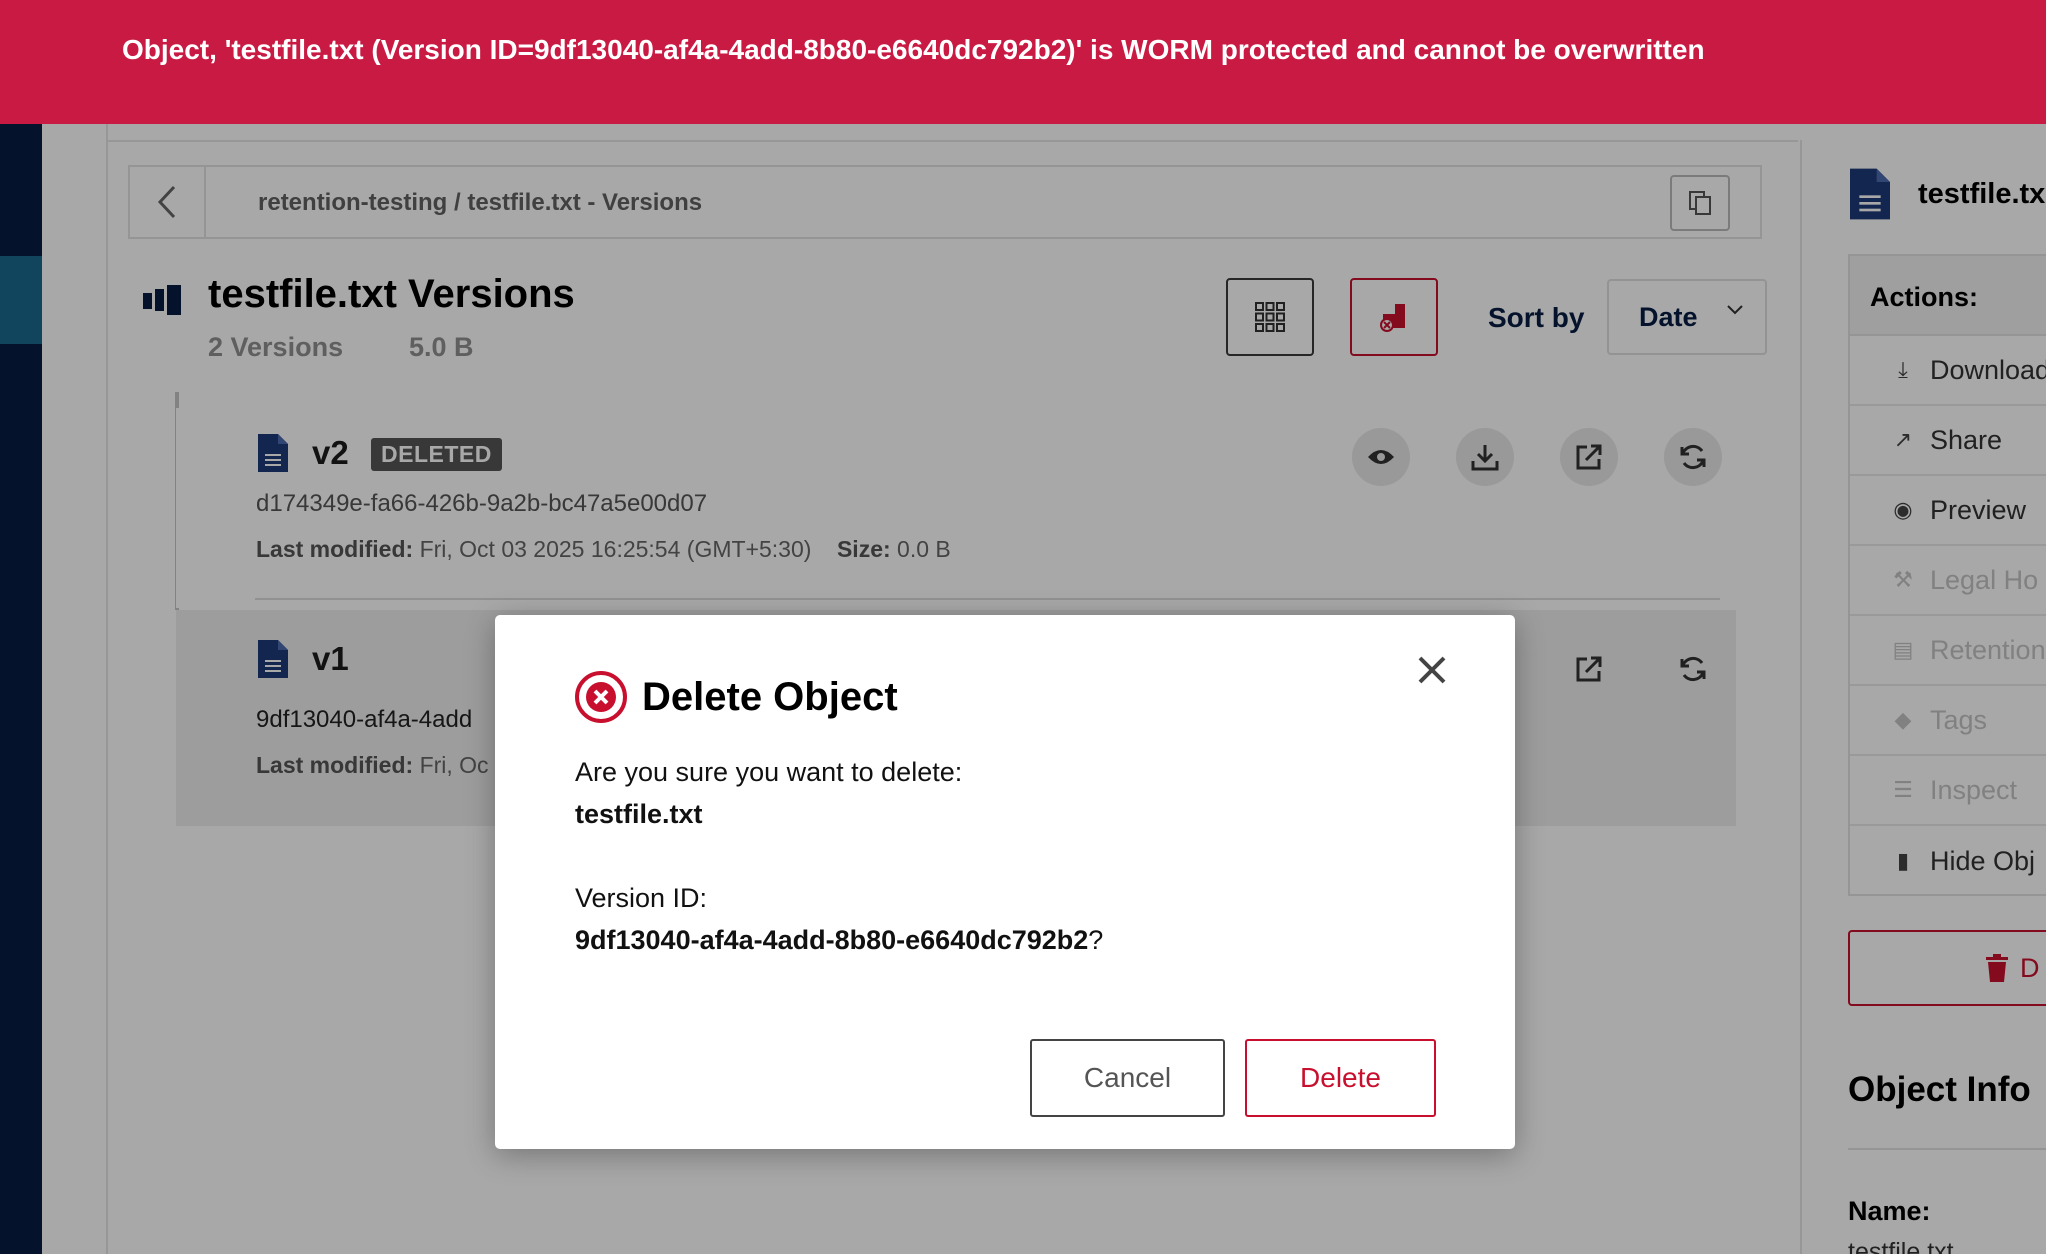 The image size is (2046, 1254). I want to click on dialog-title: Delete Object, so click(770, 697).